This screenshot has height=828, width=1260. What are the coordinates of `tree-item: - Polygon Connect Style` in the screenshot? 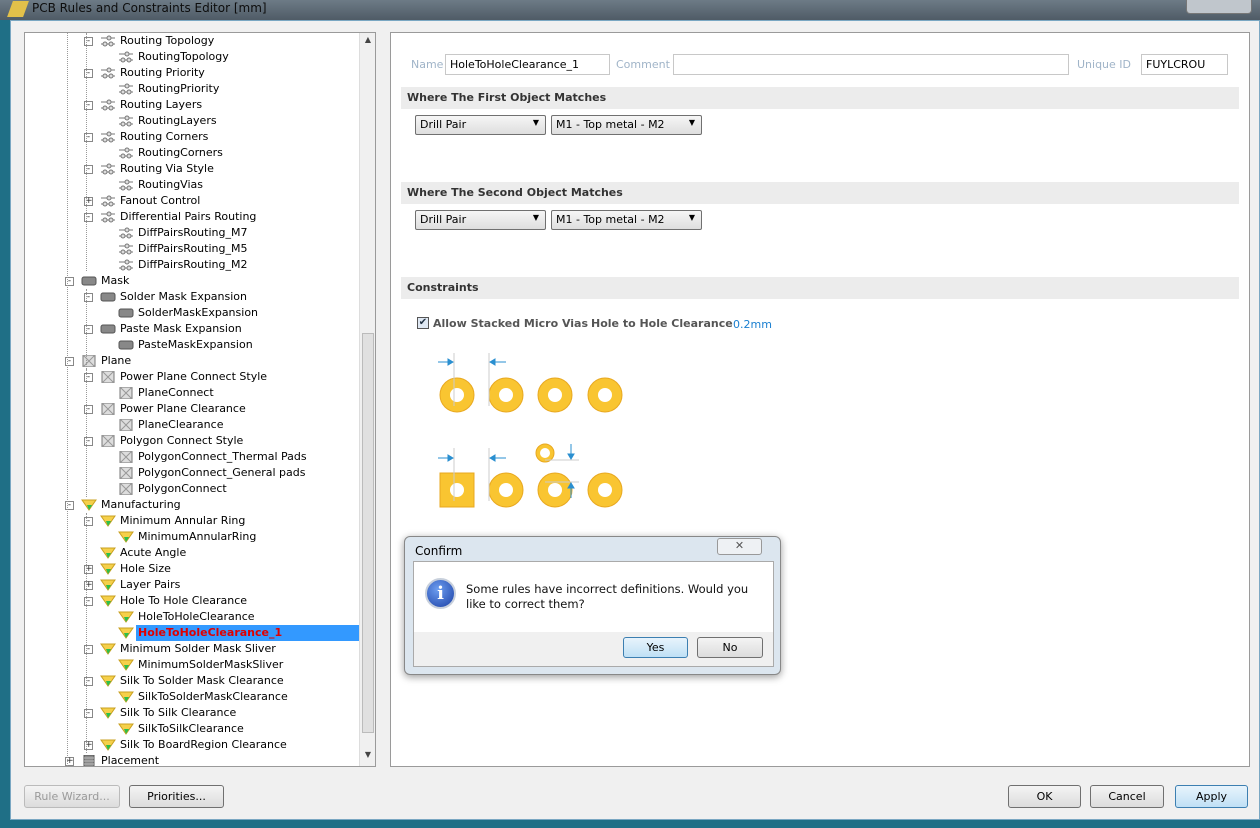 It's located at (164, 441).